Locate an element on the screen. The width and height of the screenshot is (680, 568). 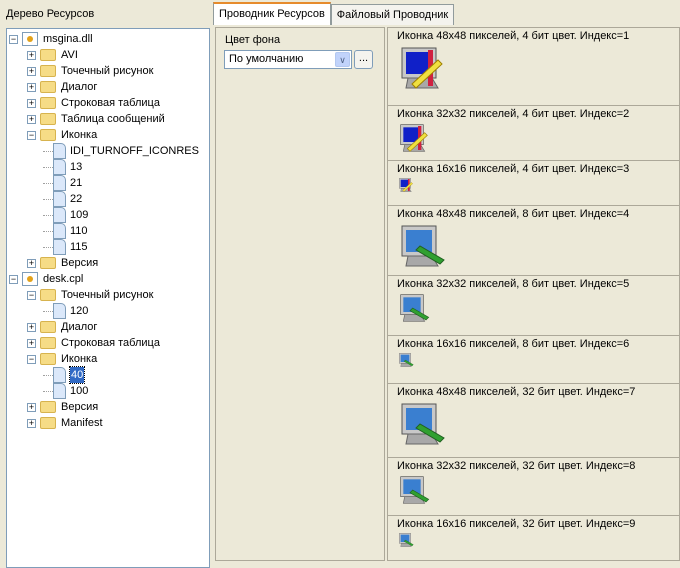
tree-item: IDI_TURNOFF_ICONRES is located at coordinates (121, 151).